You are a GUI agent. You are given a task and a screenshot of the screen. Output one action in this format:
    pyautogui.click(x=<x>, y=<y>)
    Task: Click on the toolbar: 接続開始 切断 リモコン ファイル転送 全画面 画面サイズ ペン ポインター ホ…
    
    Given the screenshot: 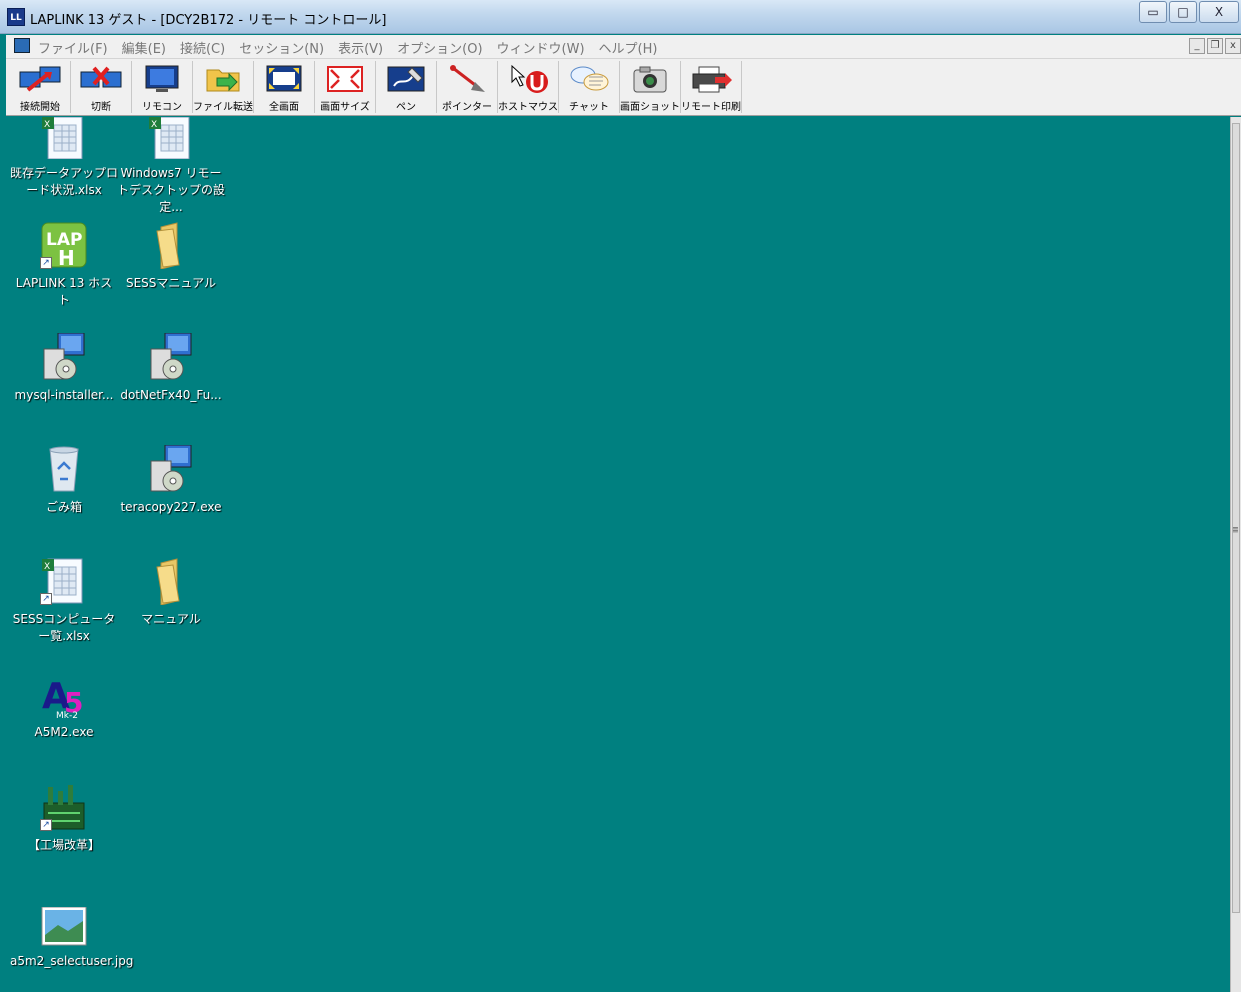 What is the action you would take?
    pyautogui.click(x=623, y=87)
    